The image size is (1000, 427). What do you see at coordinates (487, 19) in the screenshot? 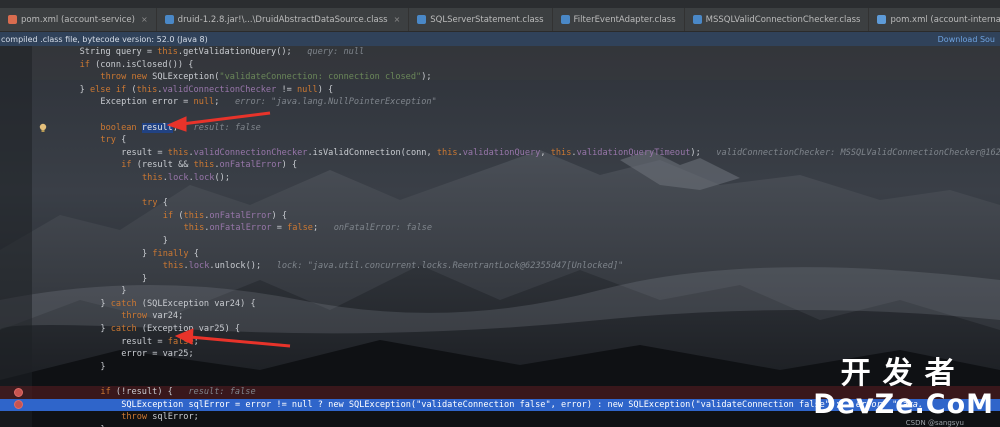
I see `tab-label: SQLServerStatement.class` at bounding box center [487, 19].